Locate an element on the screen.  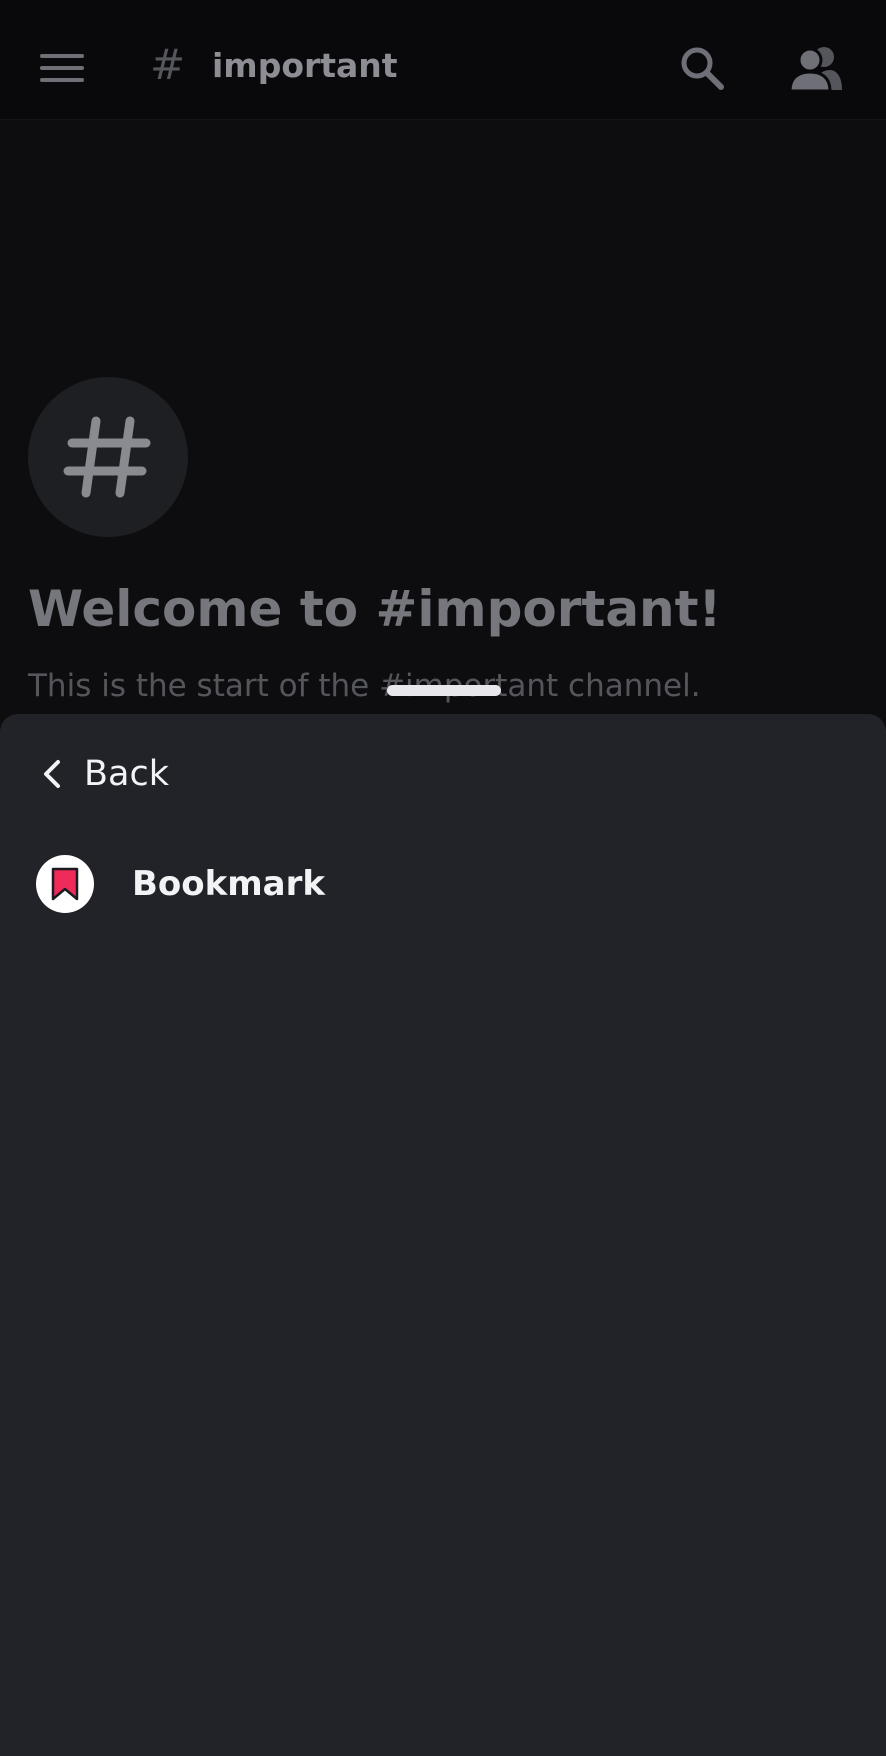
chevron-left-icon is located at coordinates (52, 774).